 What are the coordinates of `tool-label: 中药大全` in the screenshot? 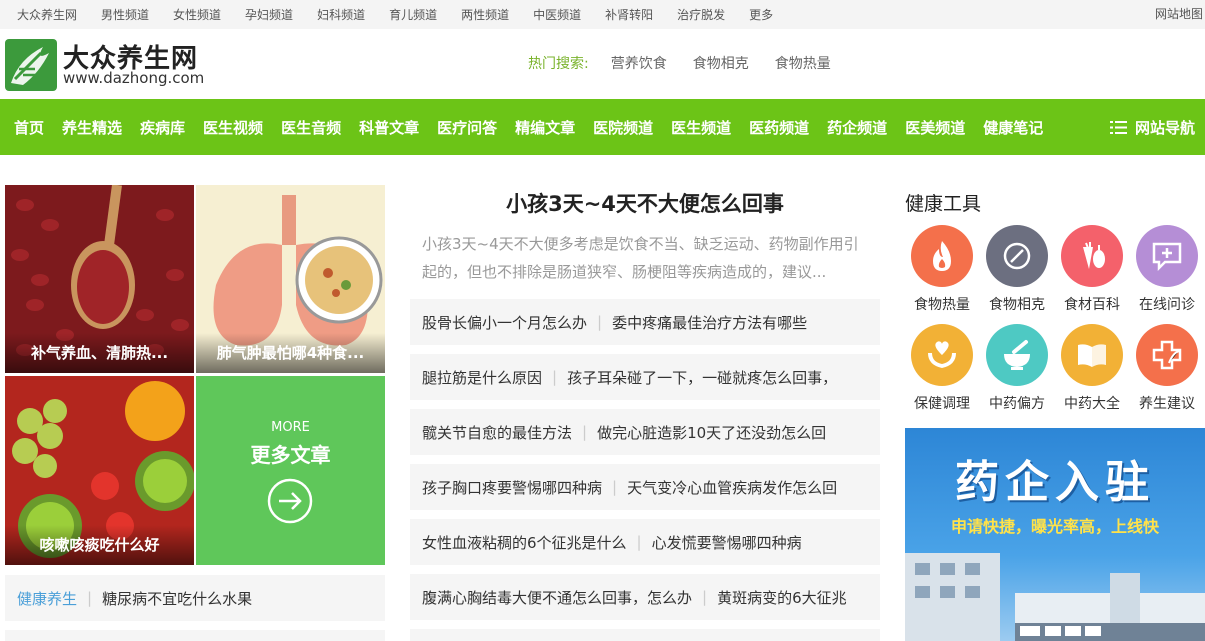 It's located at (1092, 404).